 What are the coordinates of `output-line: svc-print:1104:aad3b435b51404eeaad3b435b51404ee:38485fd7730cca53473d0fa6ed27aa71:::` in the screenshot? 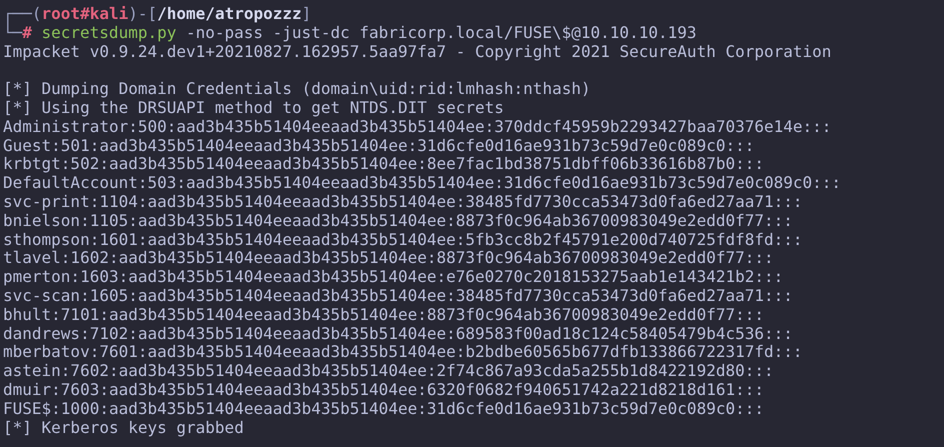 It's located at (403, 202).